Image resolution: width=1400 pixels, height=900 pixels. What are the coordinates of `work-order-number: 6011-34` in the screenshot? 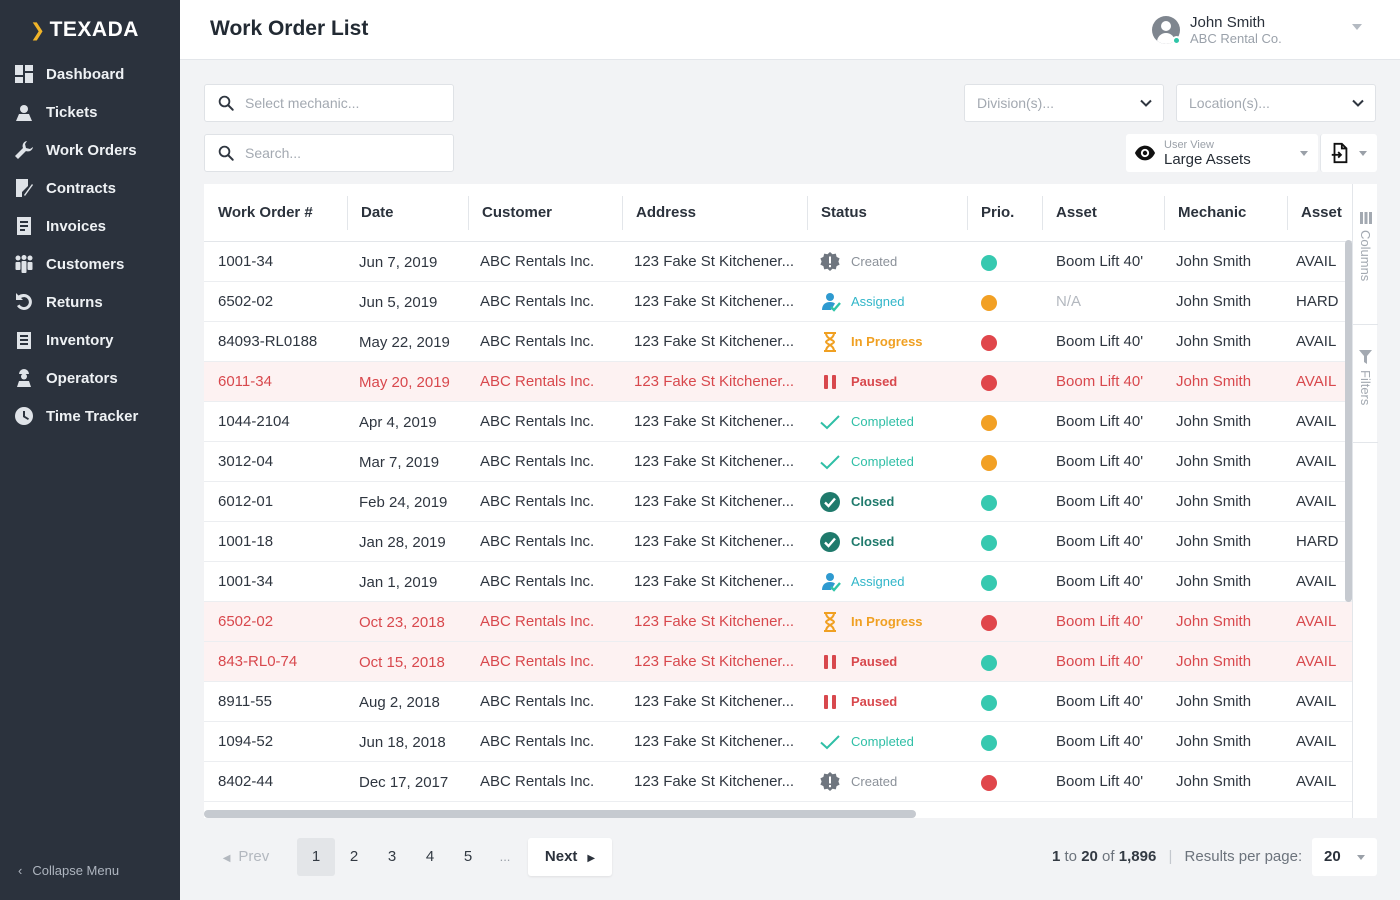 It's located at (280, 382).